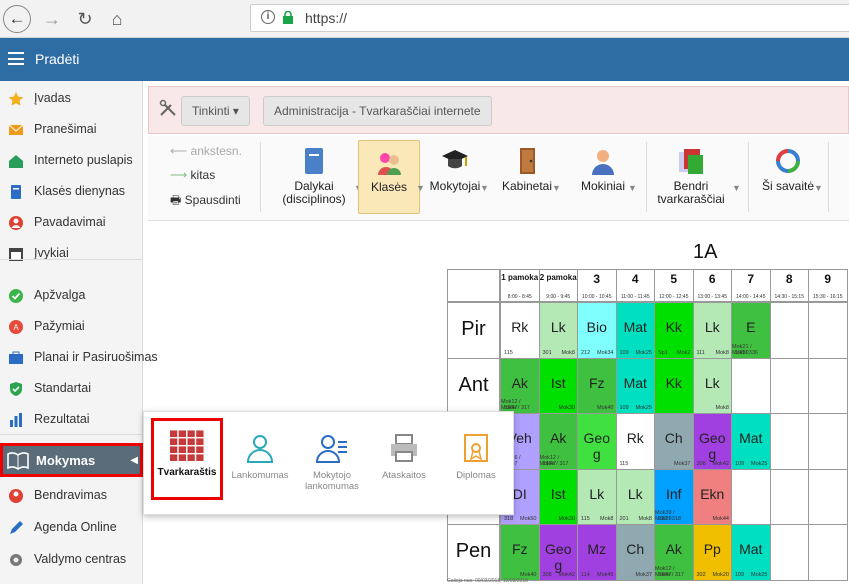  What do you see at coordinates (71, 495) in the screenshot?
I see `sidebar-bottom-item-0: Bendravimas` at bounding box center [71, 495].